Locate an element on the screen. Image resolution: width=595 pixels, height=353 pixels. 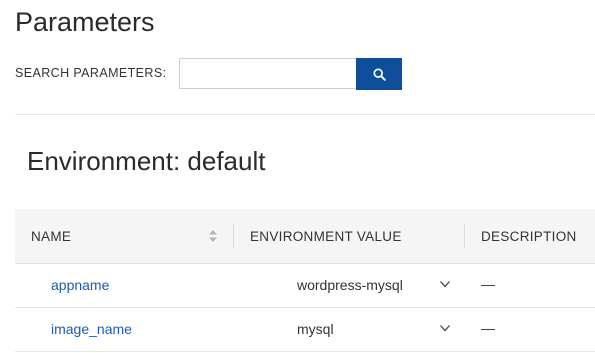
table-row: appname wordpress-mysql — is located at coordinates (305, 286).